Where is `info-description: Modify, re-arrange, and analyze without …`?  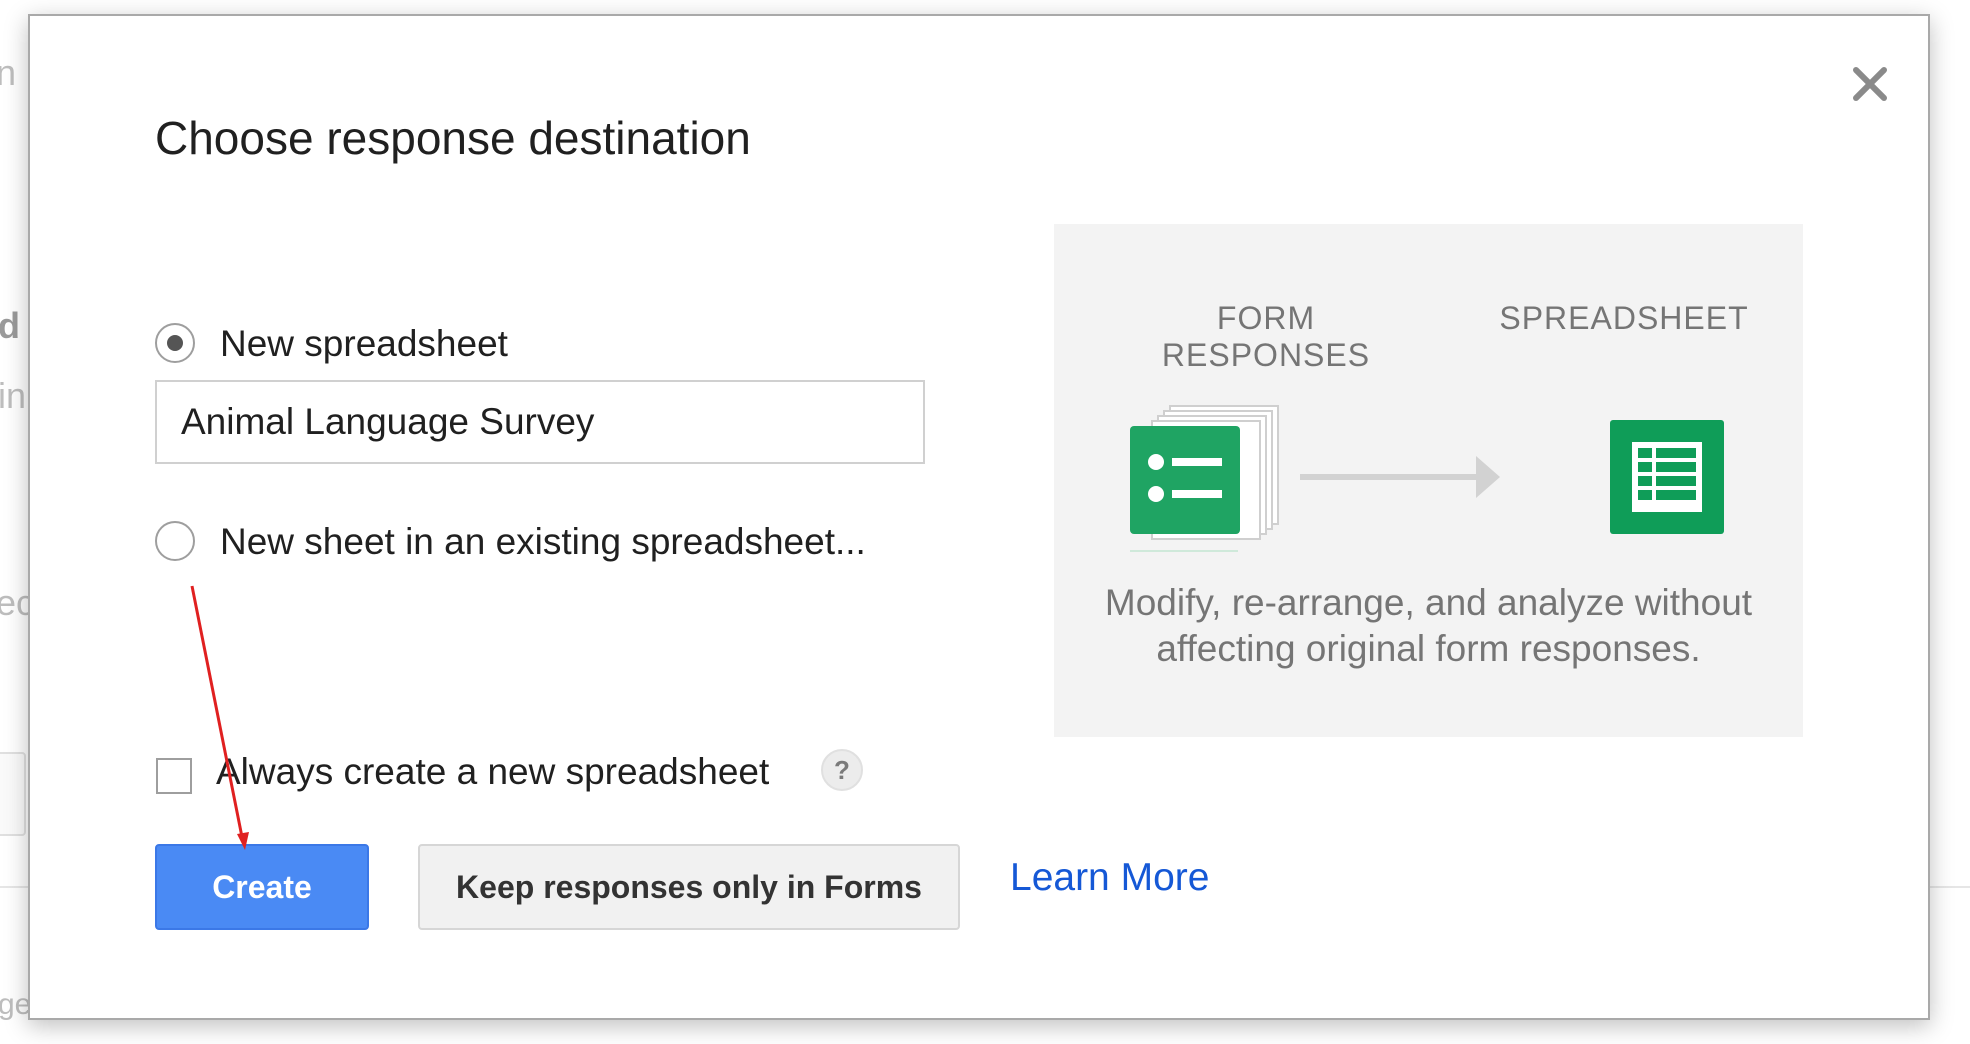 info-description: Modify, re-arrange, and analyze without … is located at coordinates (1428, 625).